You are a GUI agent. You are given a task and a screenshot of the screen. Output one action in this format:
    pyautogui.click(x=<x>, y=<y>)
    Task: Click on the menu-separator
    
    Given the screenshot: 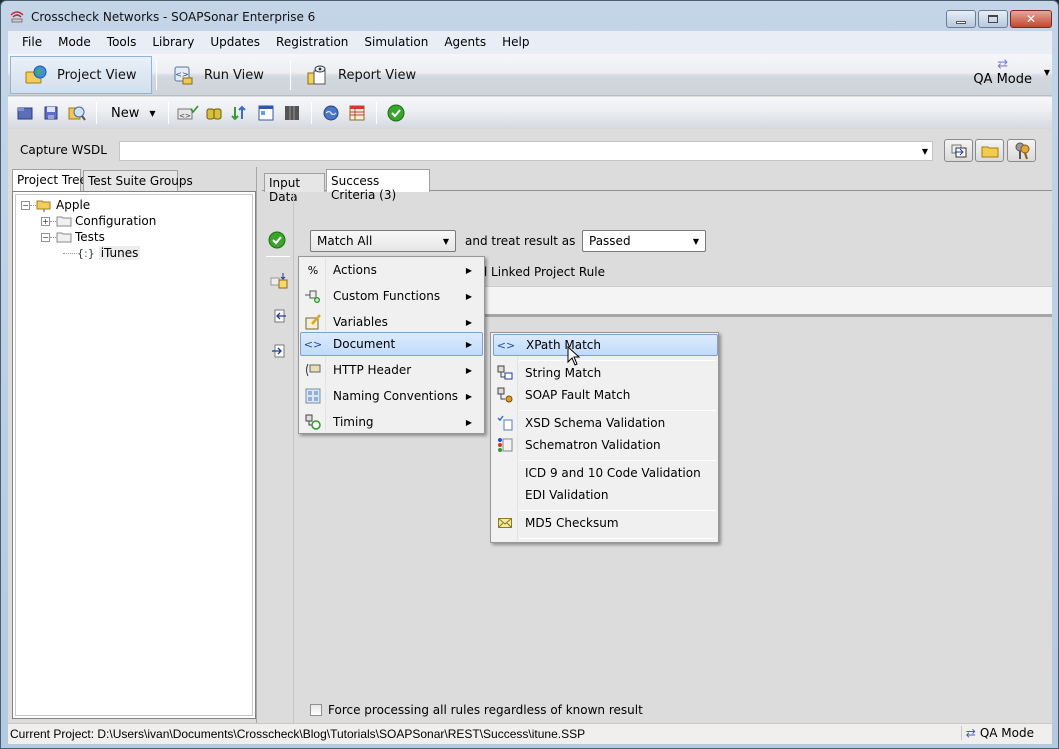 What is the action you would take?
    pyautogui.click(x=617, y=538)
    